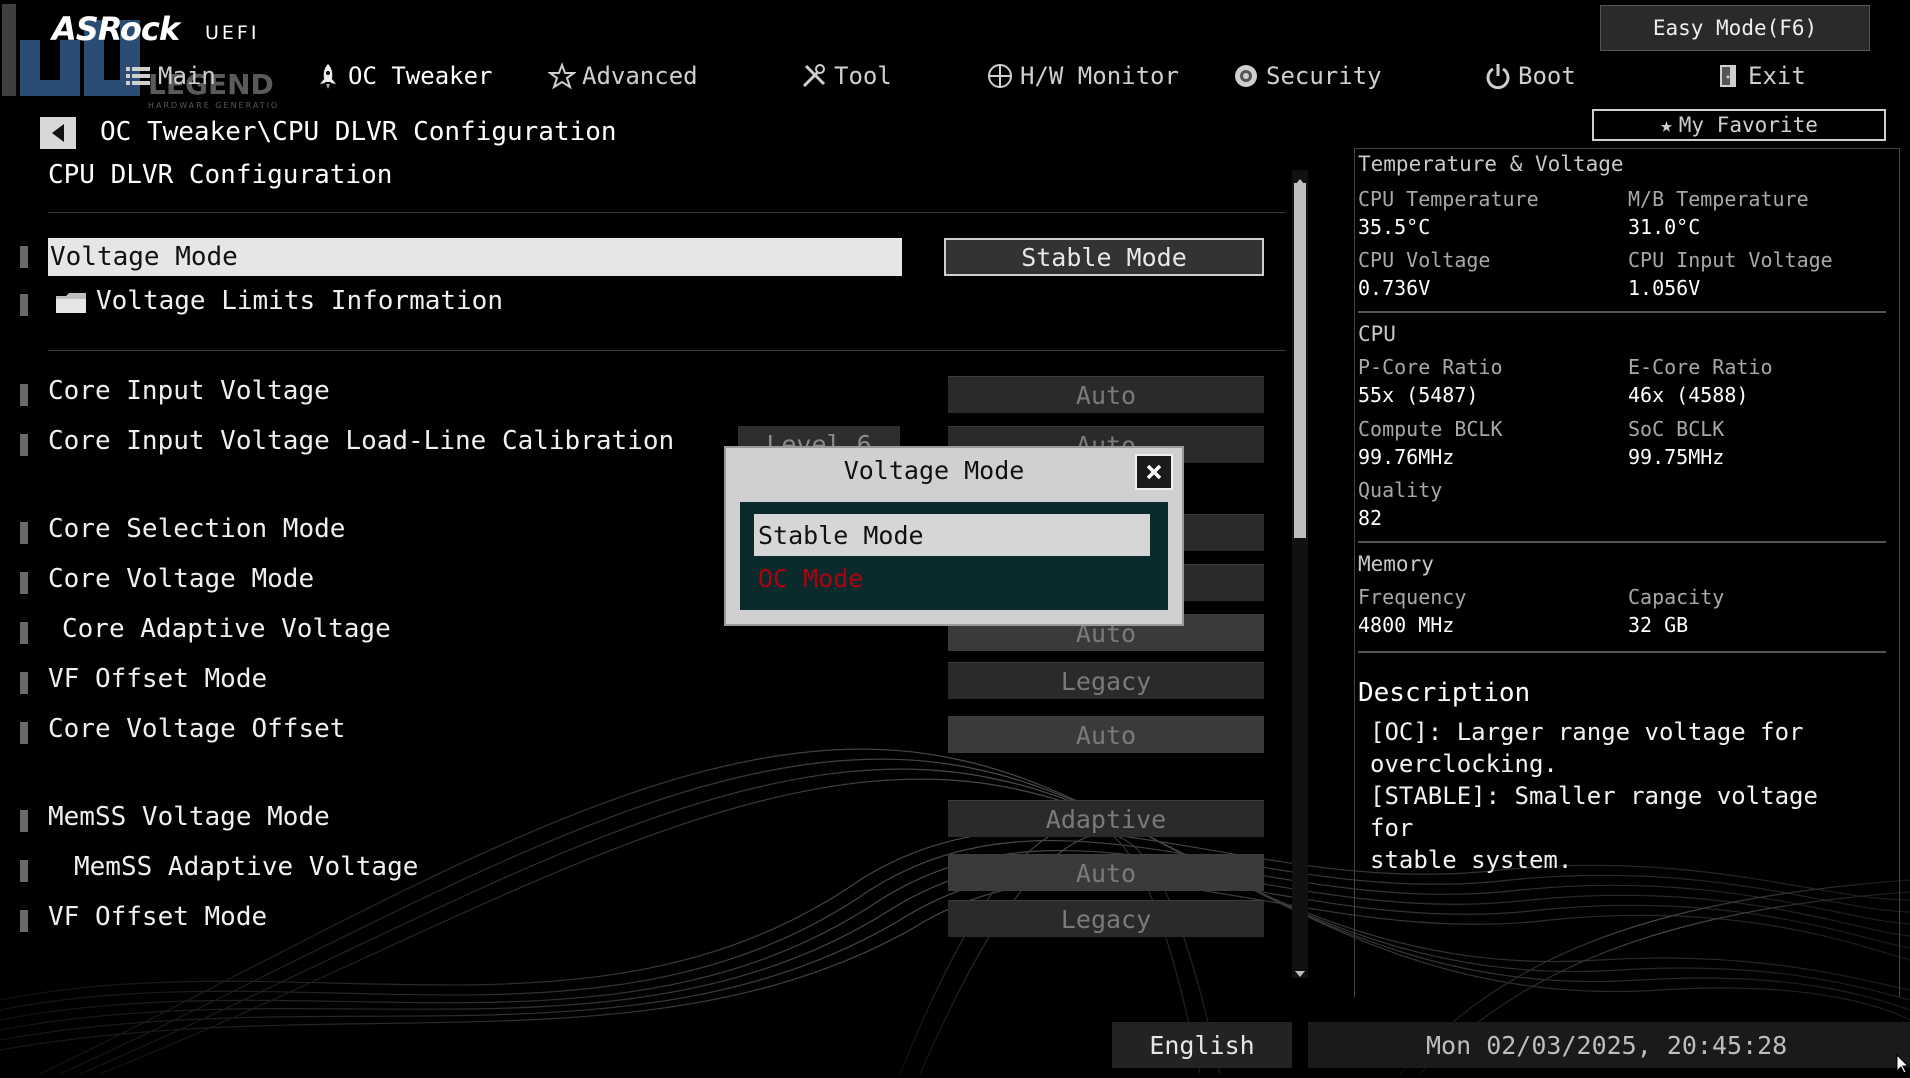  I want to click on p-core-ratio-value: 55x (5487), so click(1418, 395).